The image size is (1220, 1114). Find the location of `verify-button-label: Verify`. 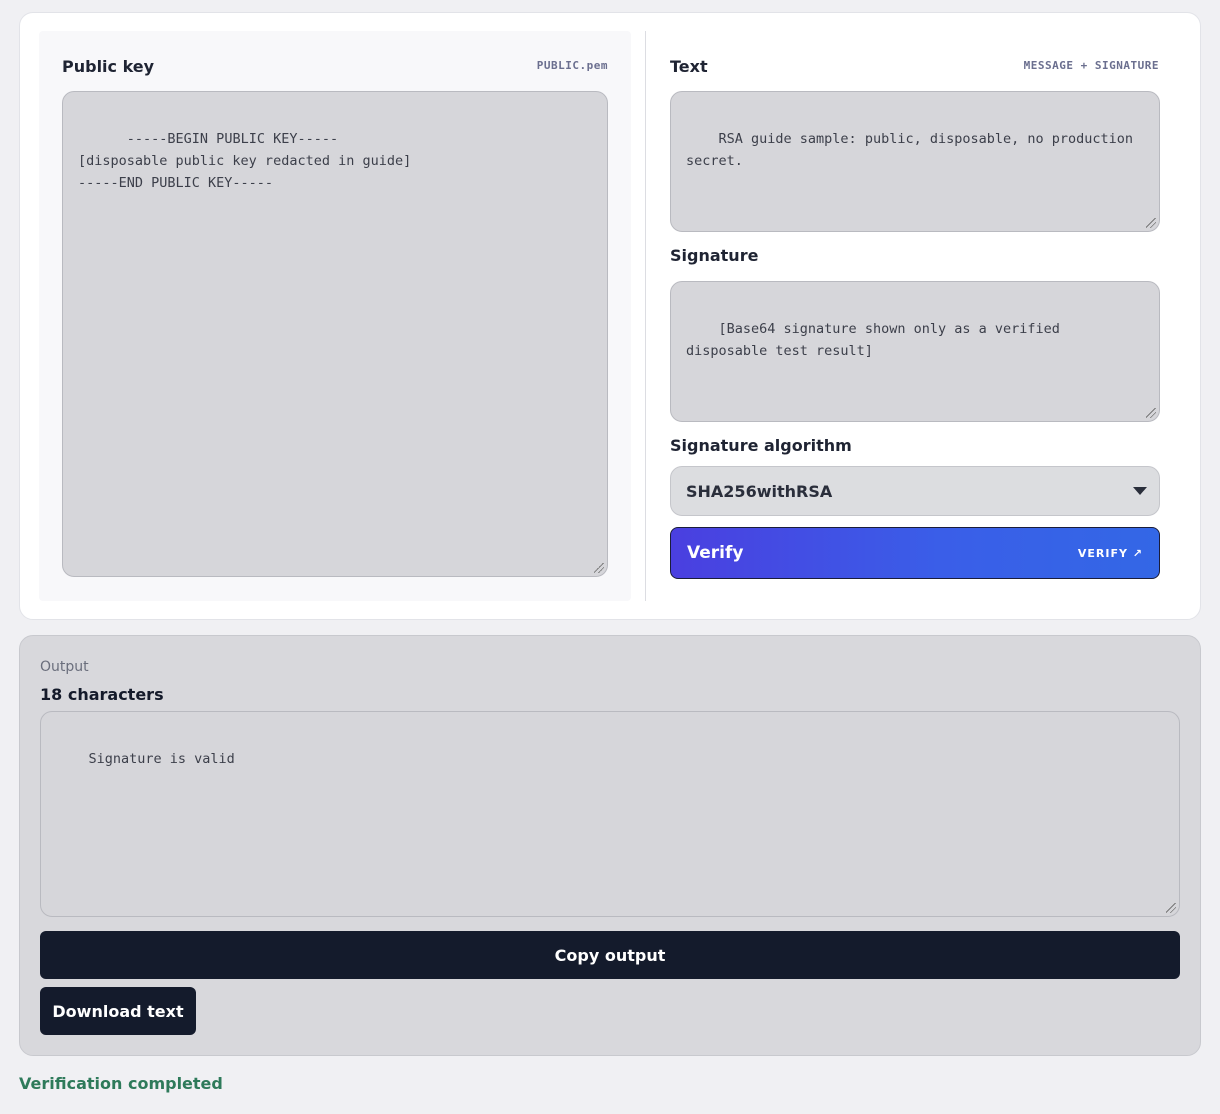

verify-button-label: Verify is located at coordinates (715, 553).